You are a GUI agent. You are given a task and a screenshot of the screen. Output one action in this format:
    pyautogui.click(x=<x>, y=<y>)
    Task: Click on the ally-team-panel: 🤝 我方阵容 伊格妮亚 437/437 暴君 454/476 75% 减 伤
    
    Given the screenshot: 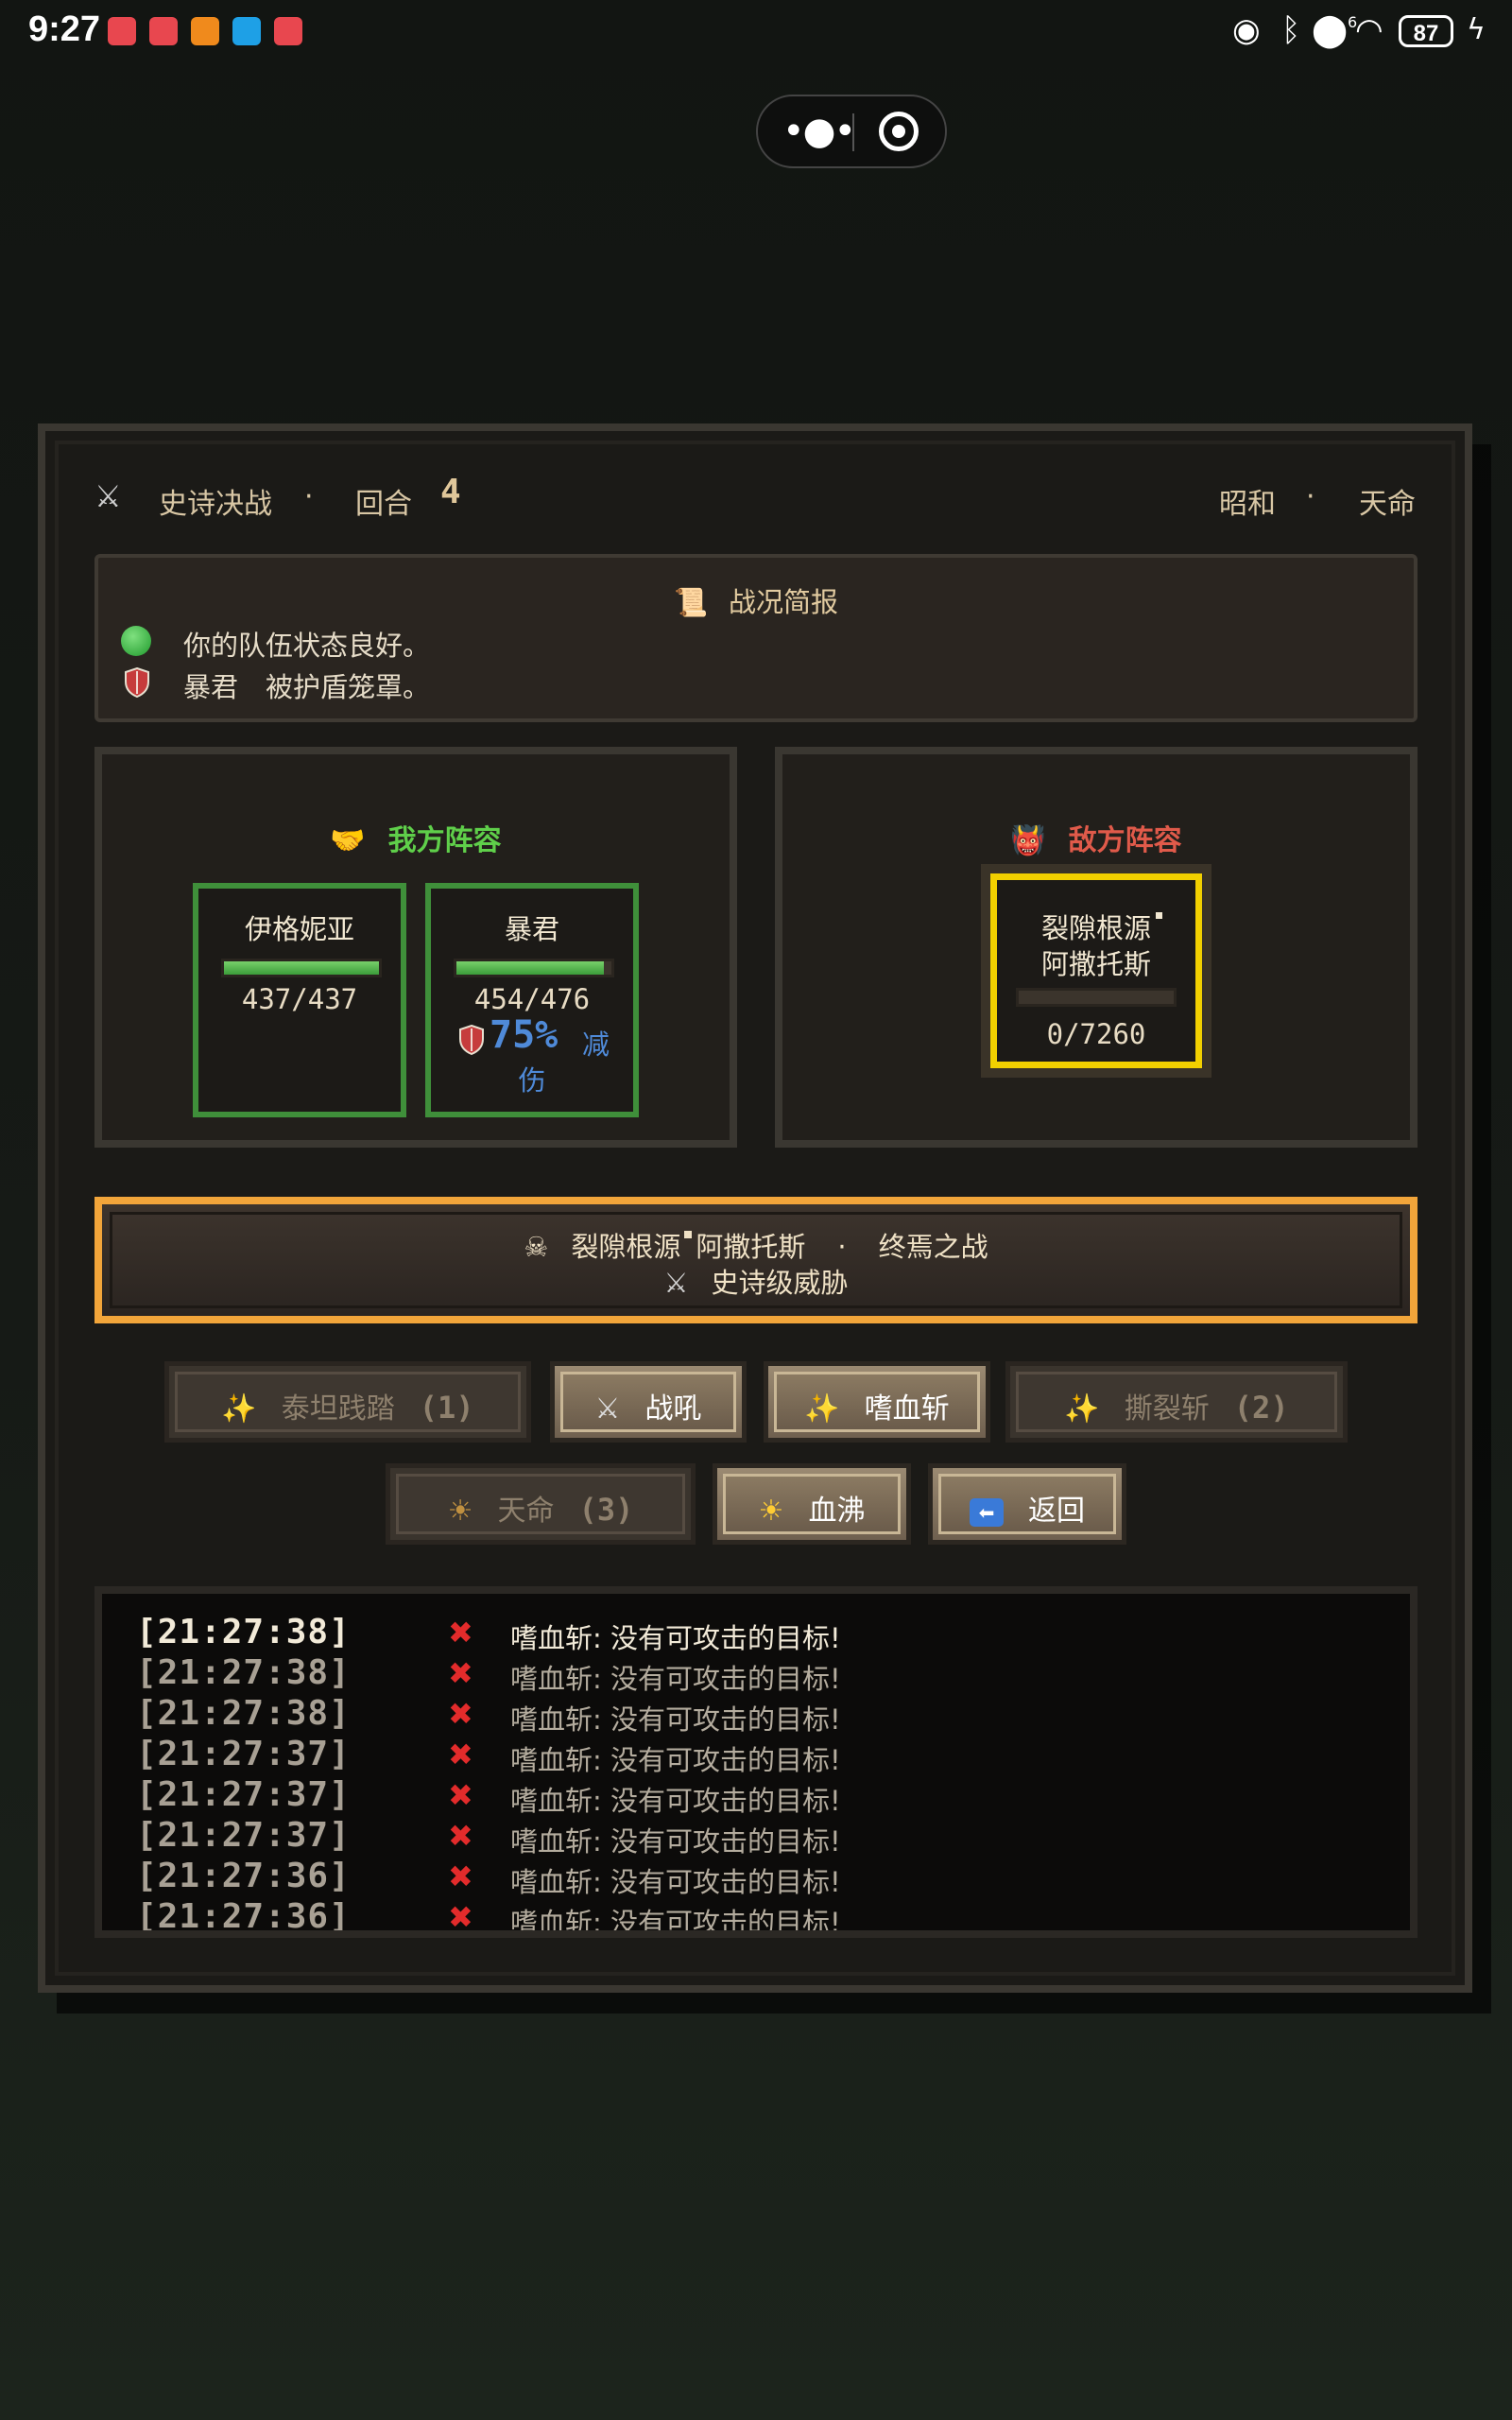 What is the action you would take?
    pyautogui.click(x=415, y=947)
    